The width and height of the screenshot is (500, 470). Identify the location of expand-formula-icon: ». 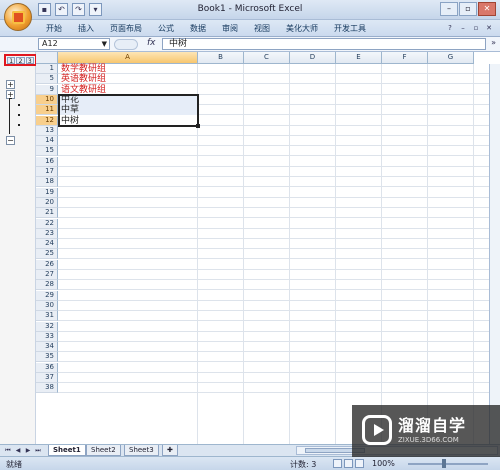
(493, 42).